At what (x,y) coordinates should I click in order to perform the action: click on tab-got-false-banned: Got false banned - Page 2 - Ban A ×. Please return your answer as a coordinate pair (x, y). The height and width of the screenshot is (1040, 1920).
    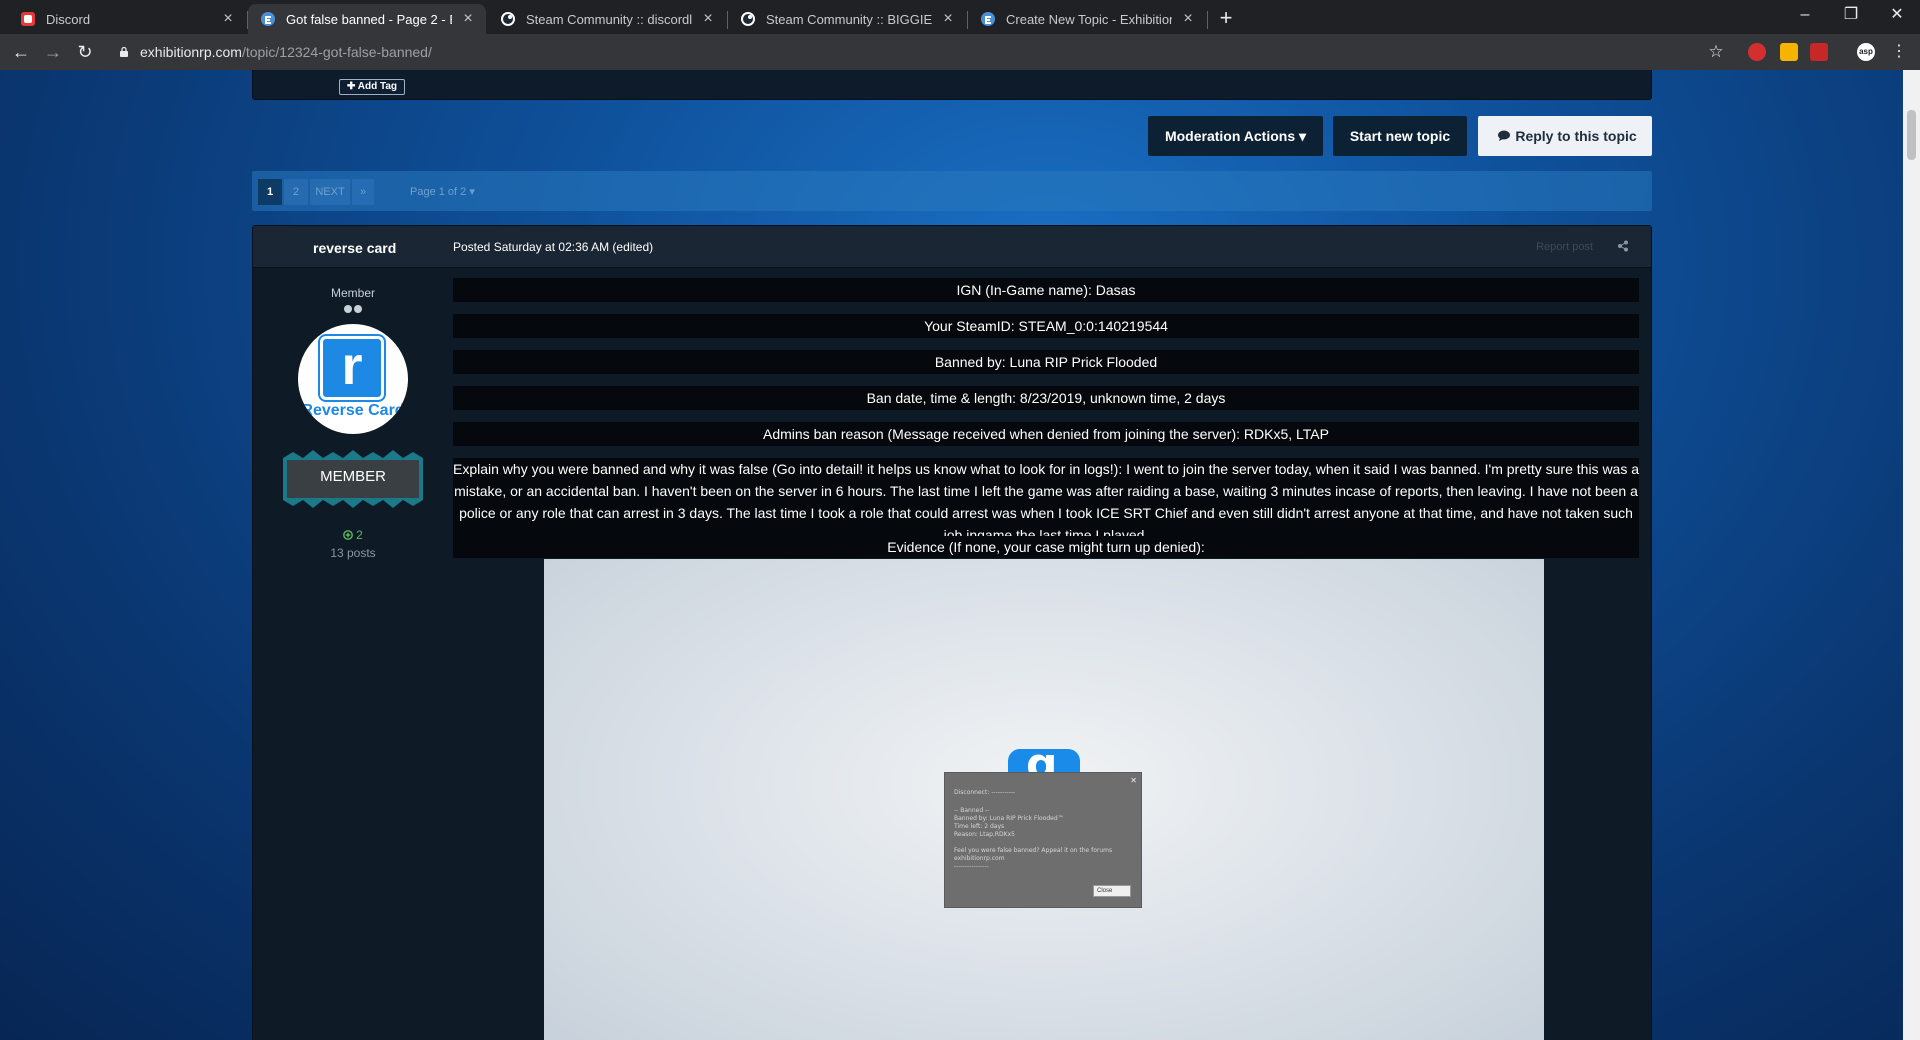
    Looking at the image, I should click on (367, 19).